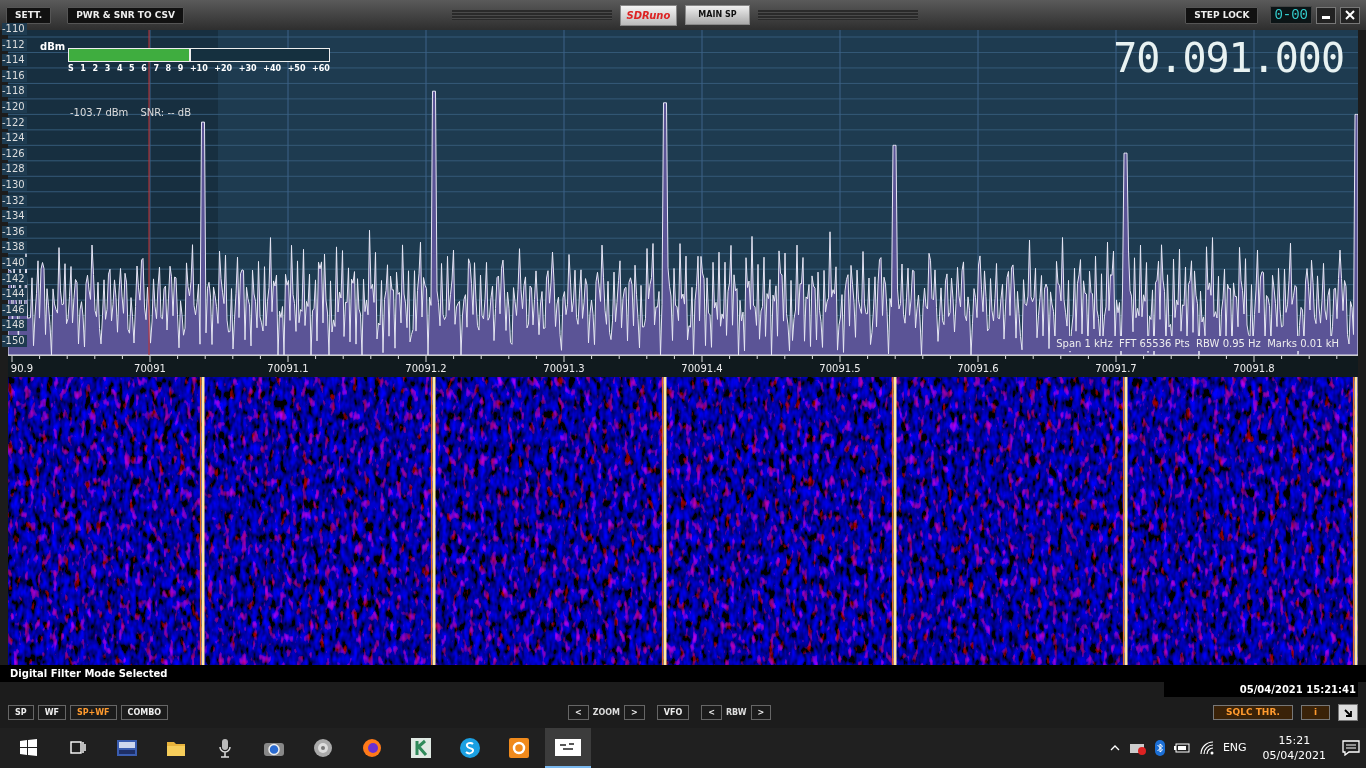 The width and height of the screenshot is (1366, 768). What do you see at coordinates (648, 15) in the screenshot?
I see `app-logo: SDRuno` at bounding box center [648, 15].